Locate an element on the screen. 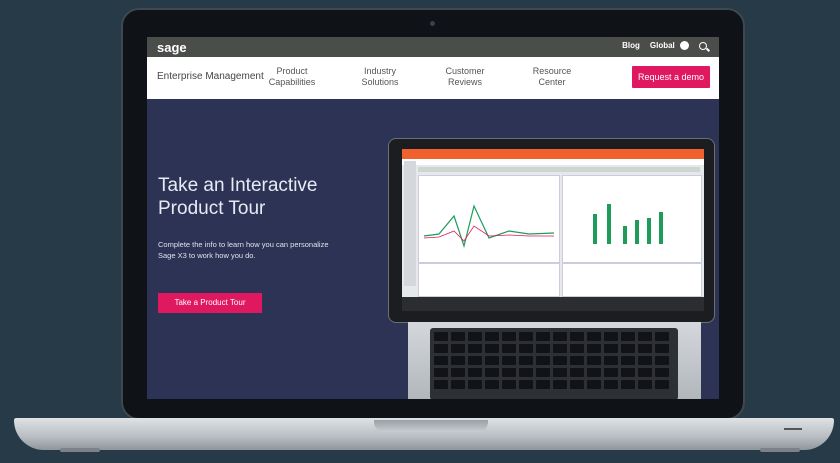 The image size is (840, 463). hero-title-line: Product Tour is located at coordinates (212, 208).